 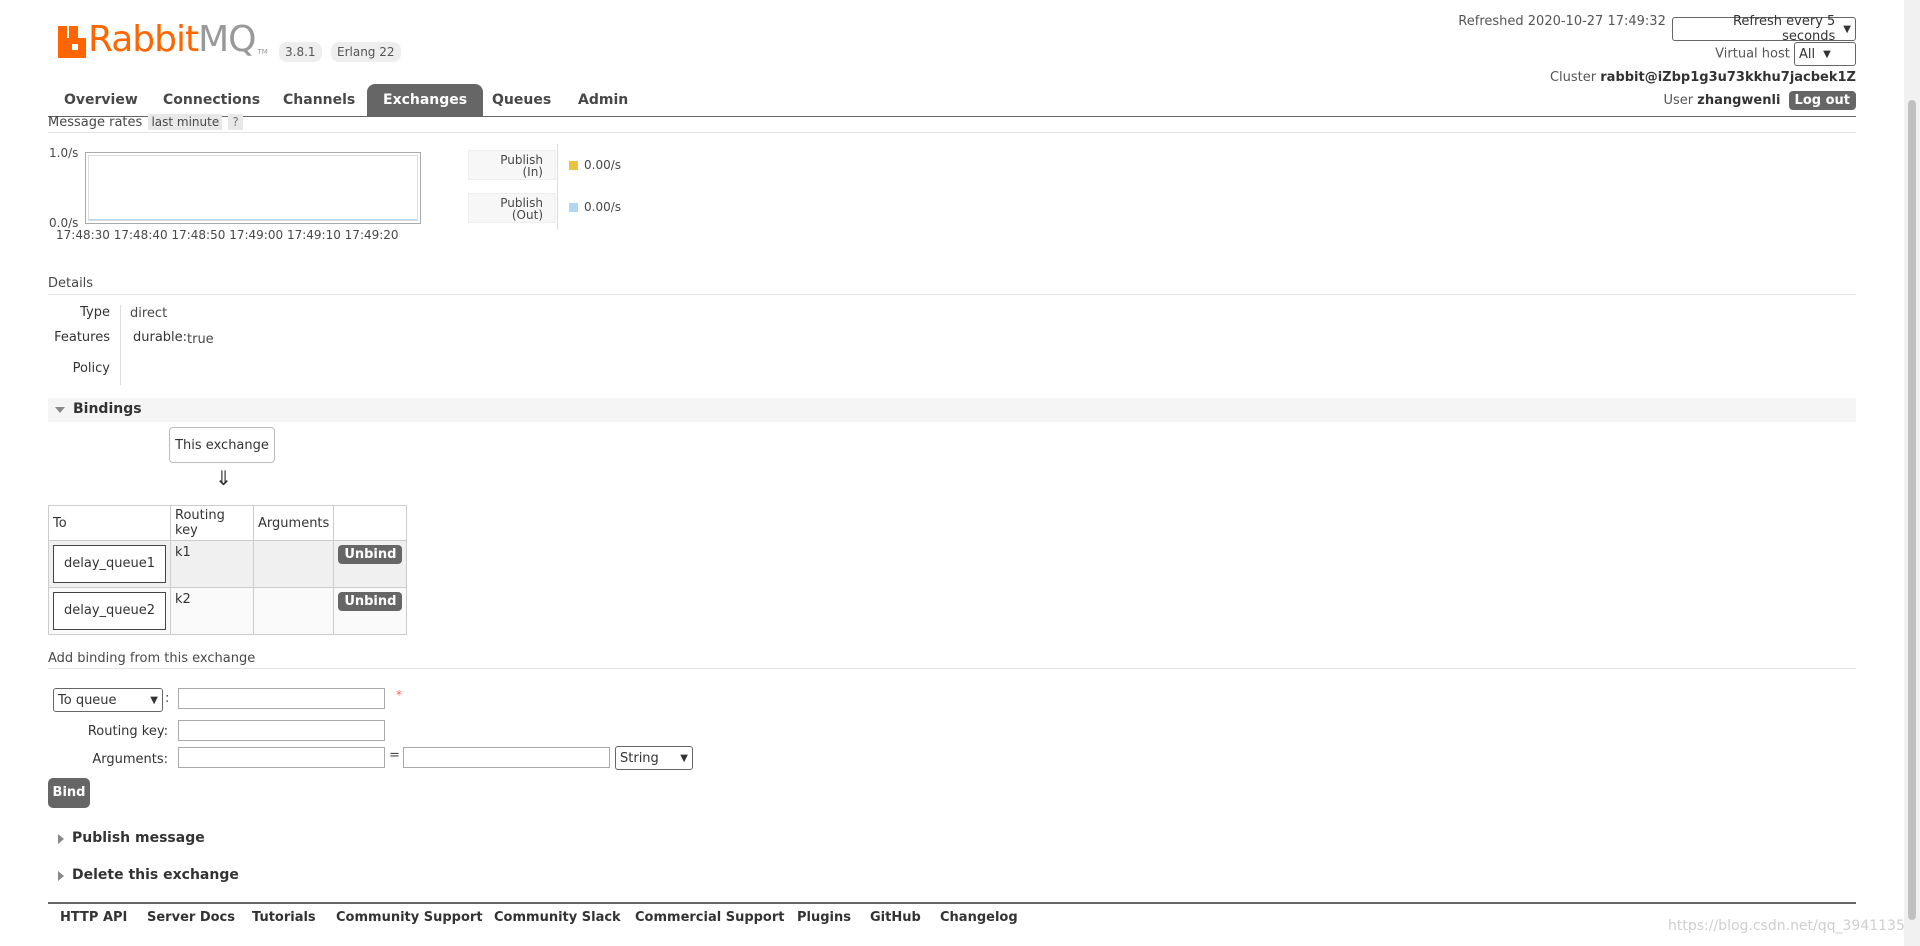 What do you see at coordinates (281, 698) in the screenshot?
I see `destination-name-input` at bounding box center [281, 698].